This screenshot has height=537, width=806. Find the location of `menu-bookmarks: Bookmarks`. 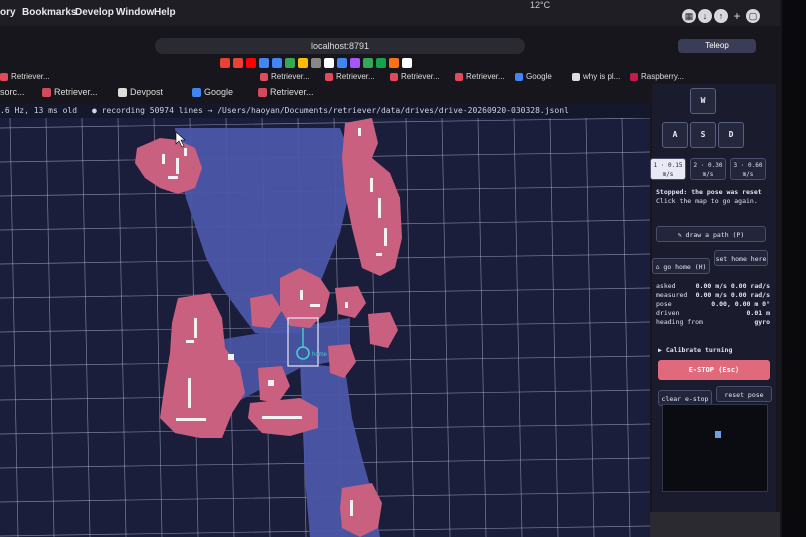

menu-bookmarks: Bookmarks is located at coordinates (49, 12).